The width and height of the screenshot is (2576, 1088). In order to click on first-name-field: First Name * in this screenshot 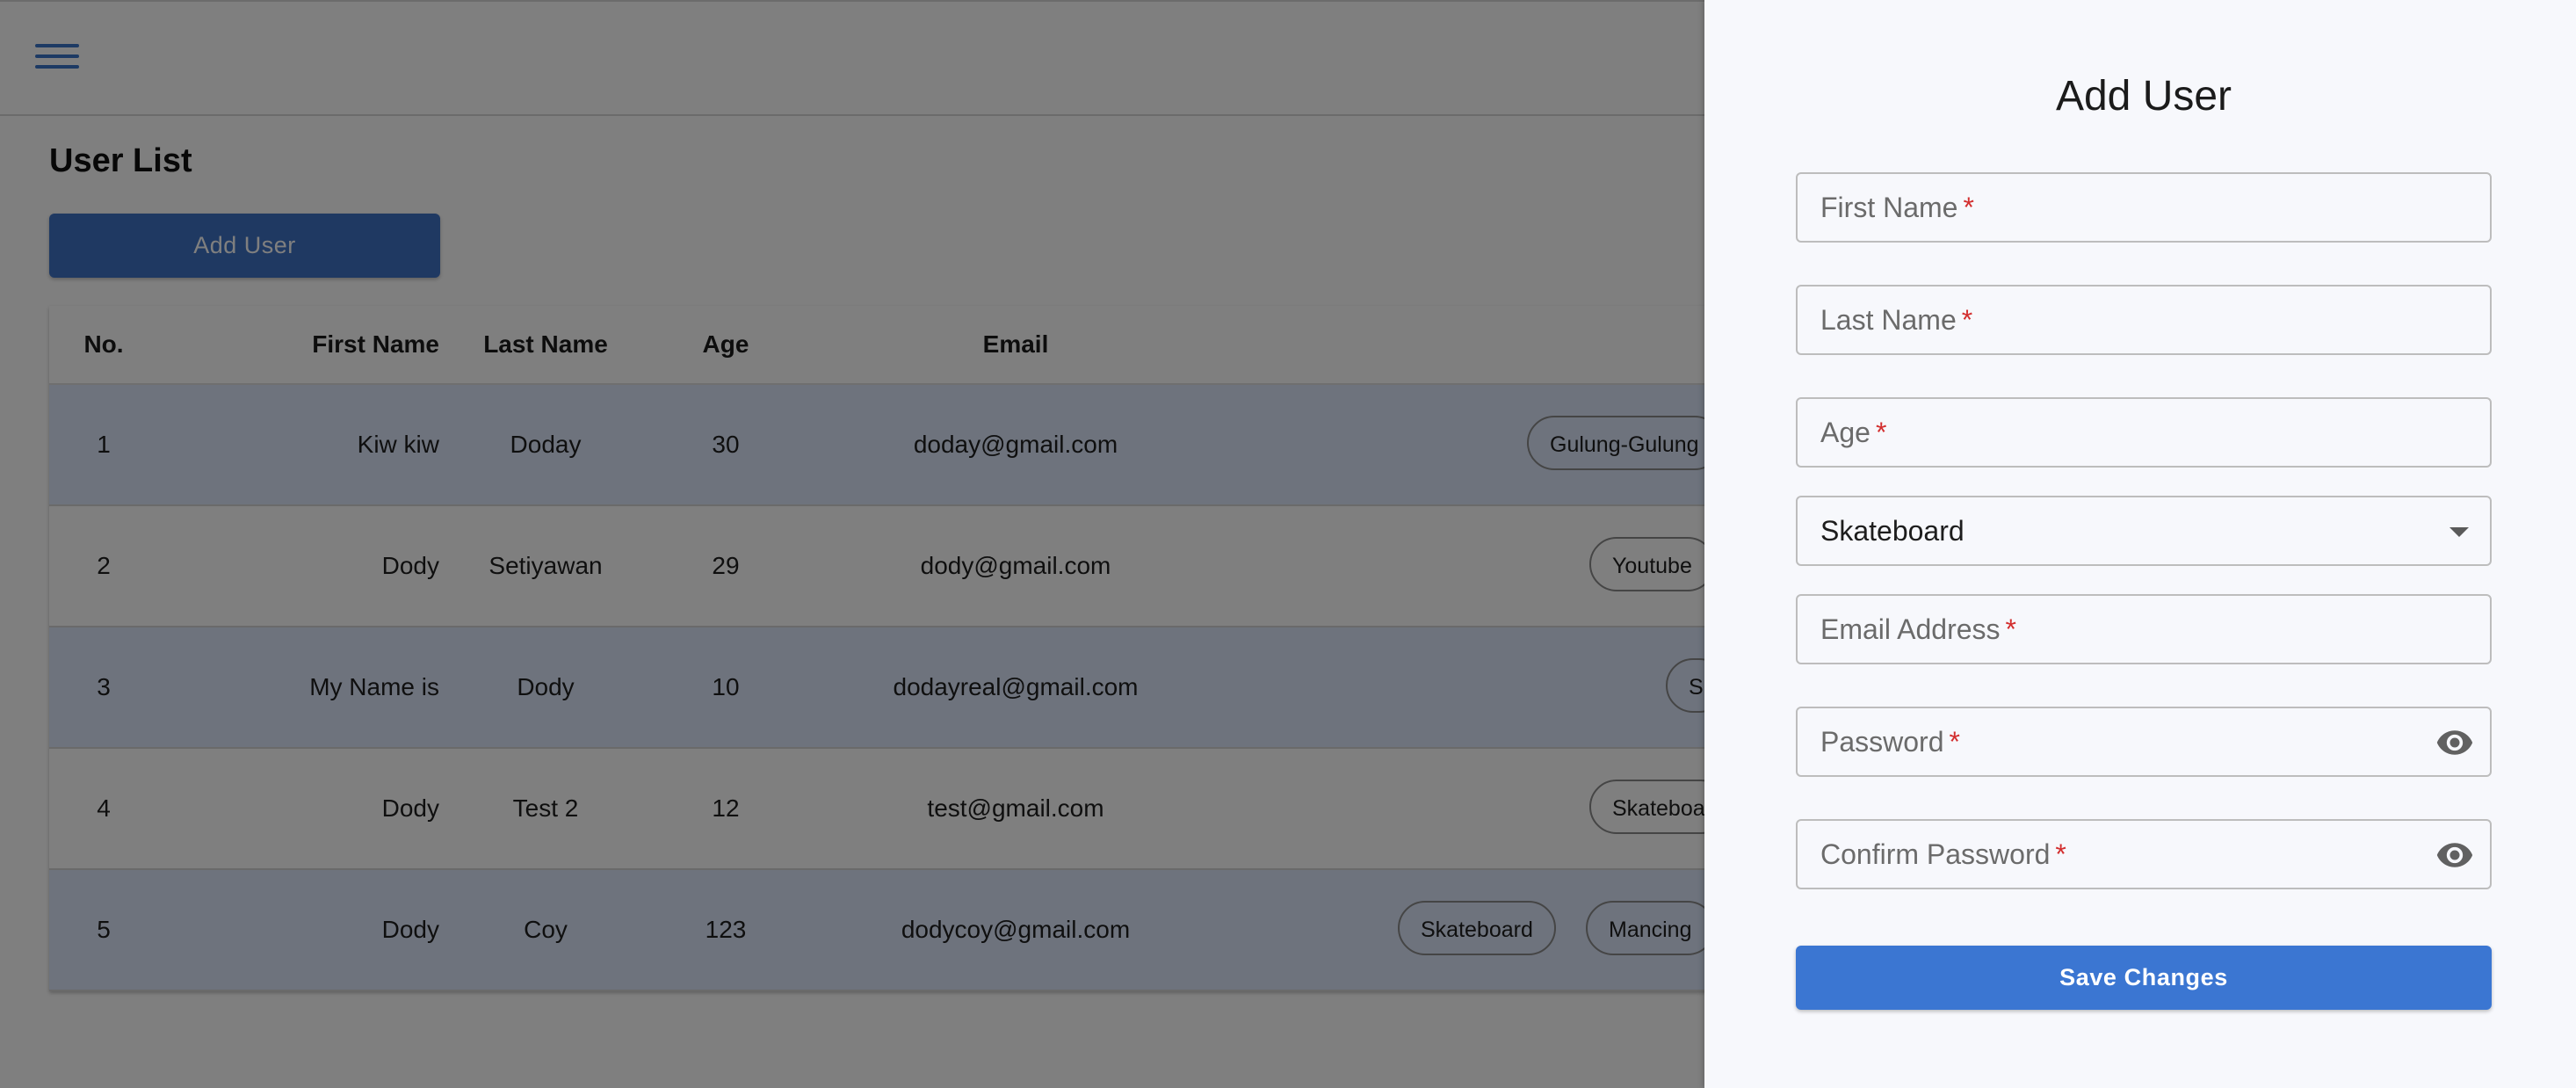, I will do `click(2144, 207)`.